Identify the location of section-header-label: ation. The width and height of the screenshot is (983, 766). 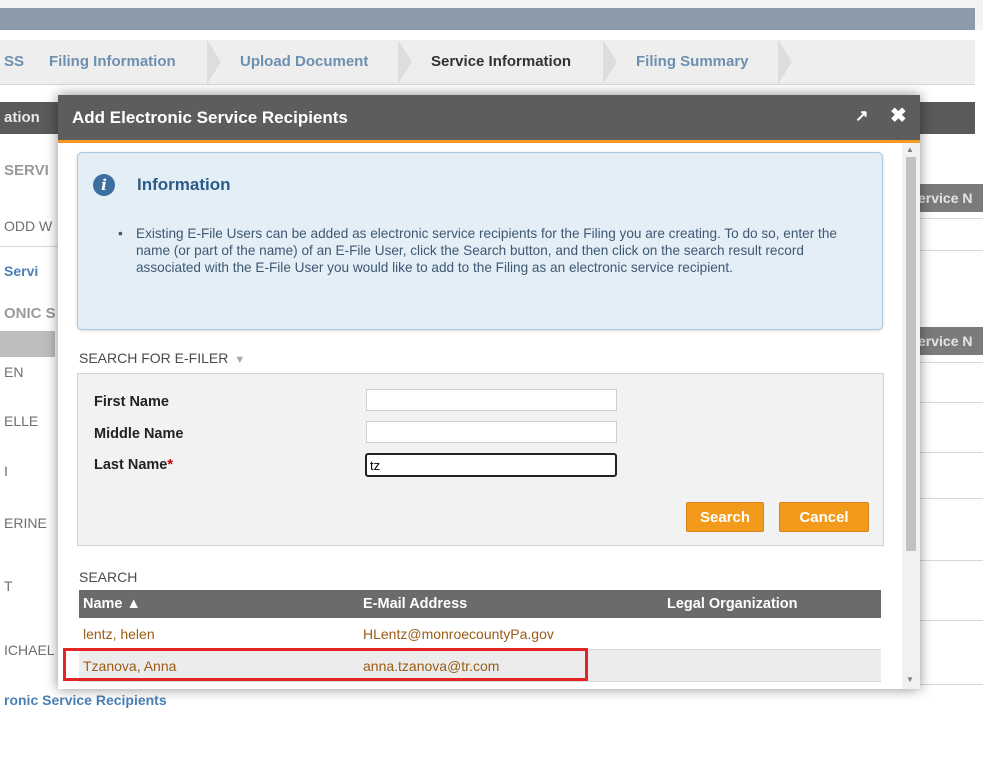
(22, 117).